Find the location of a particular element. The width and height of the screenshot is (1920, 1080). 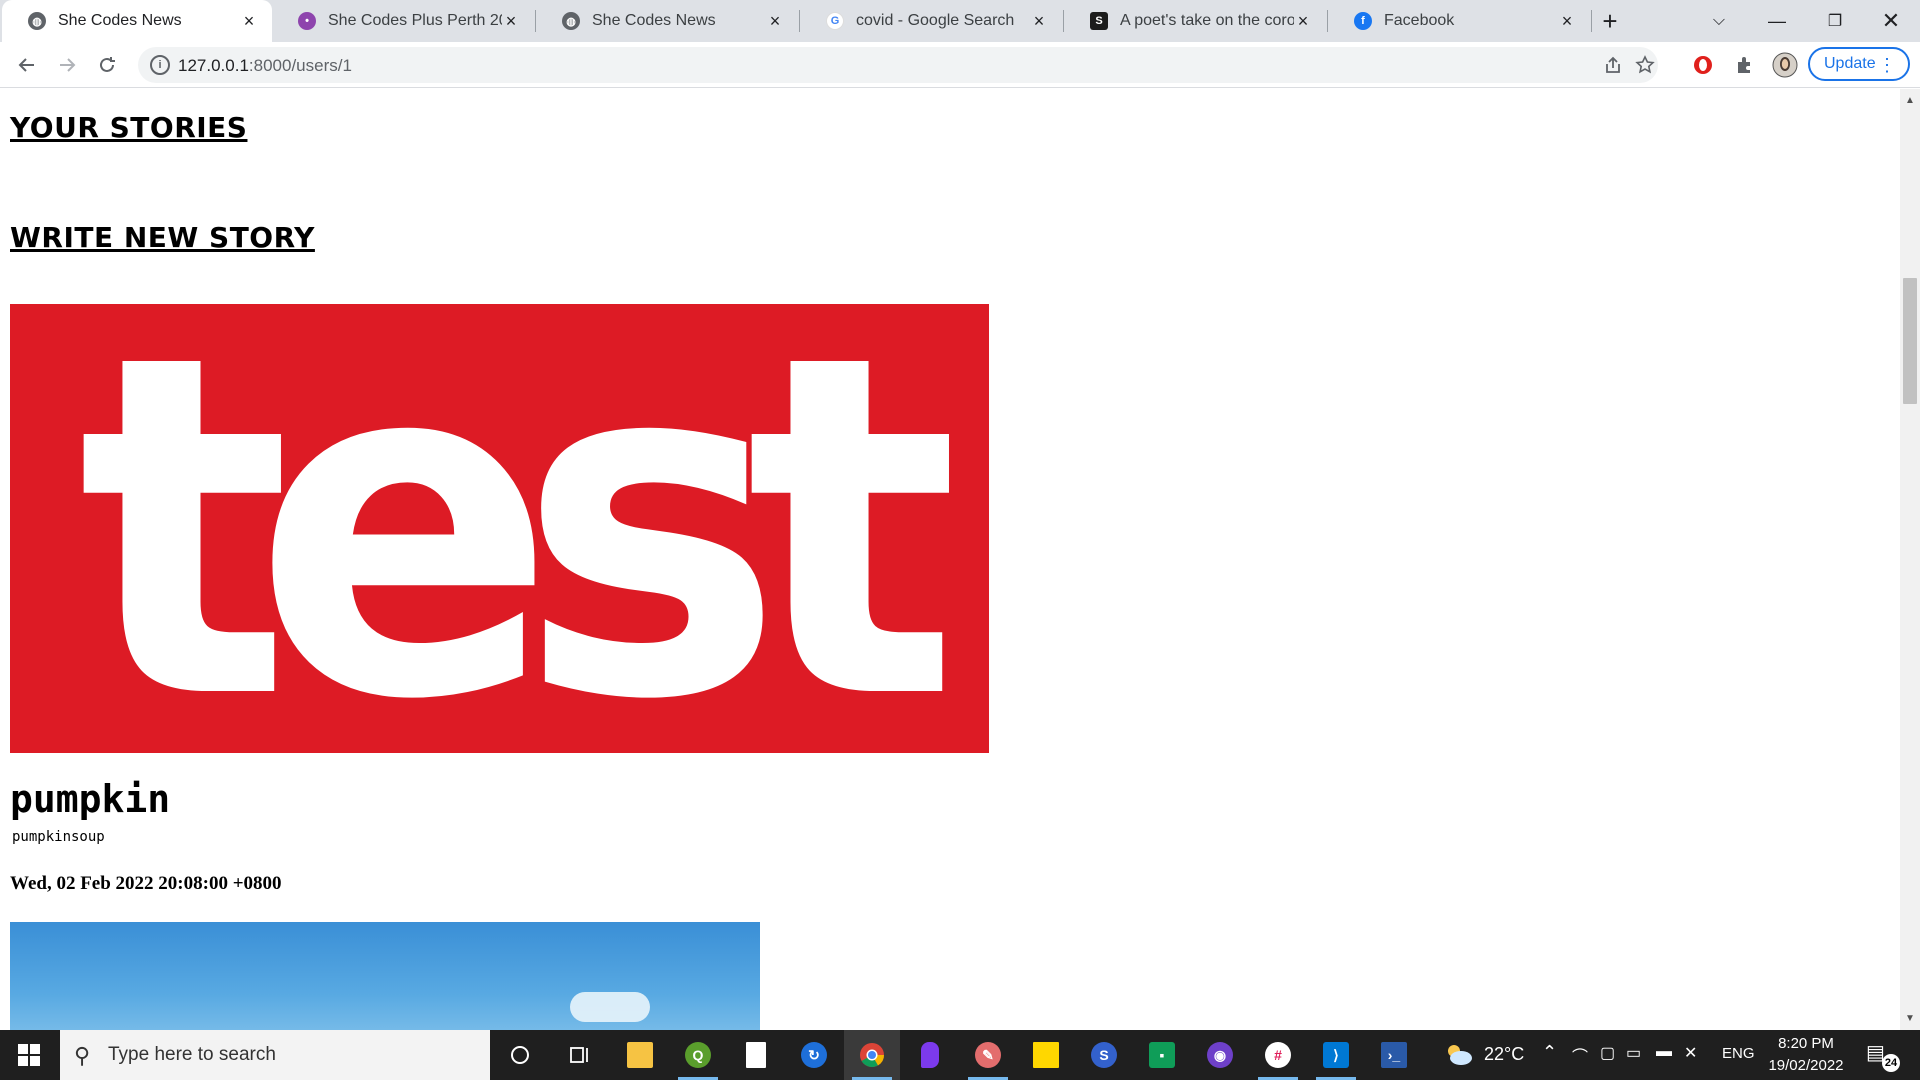

restore-button: ❐ is located at coordinates (1835, 21).